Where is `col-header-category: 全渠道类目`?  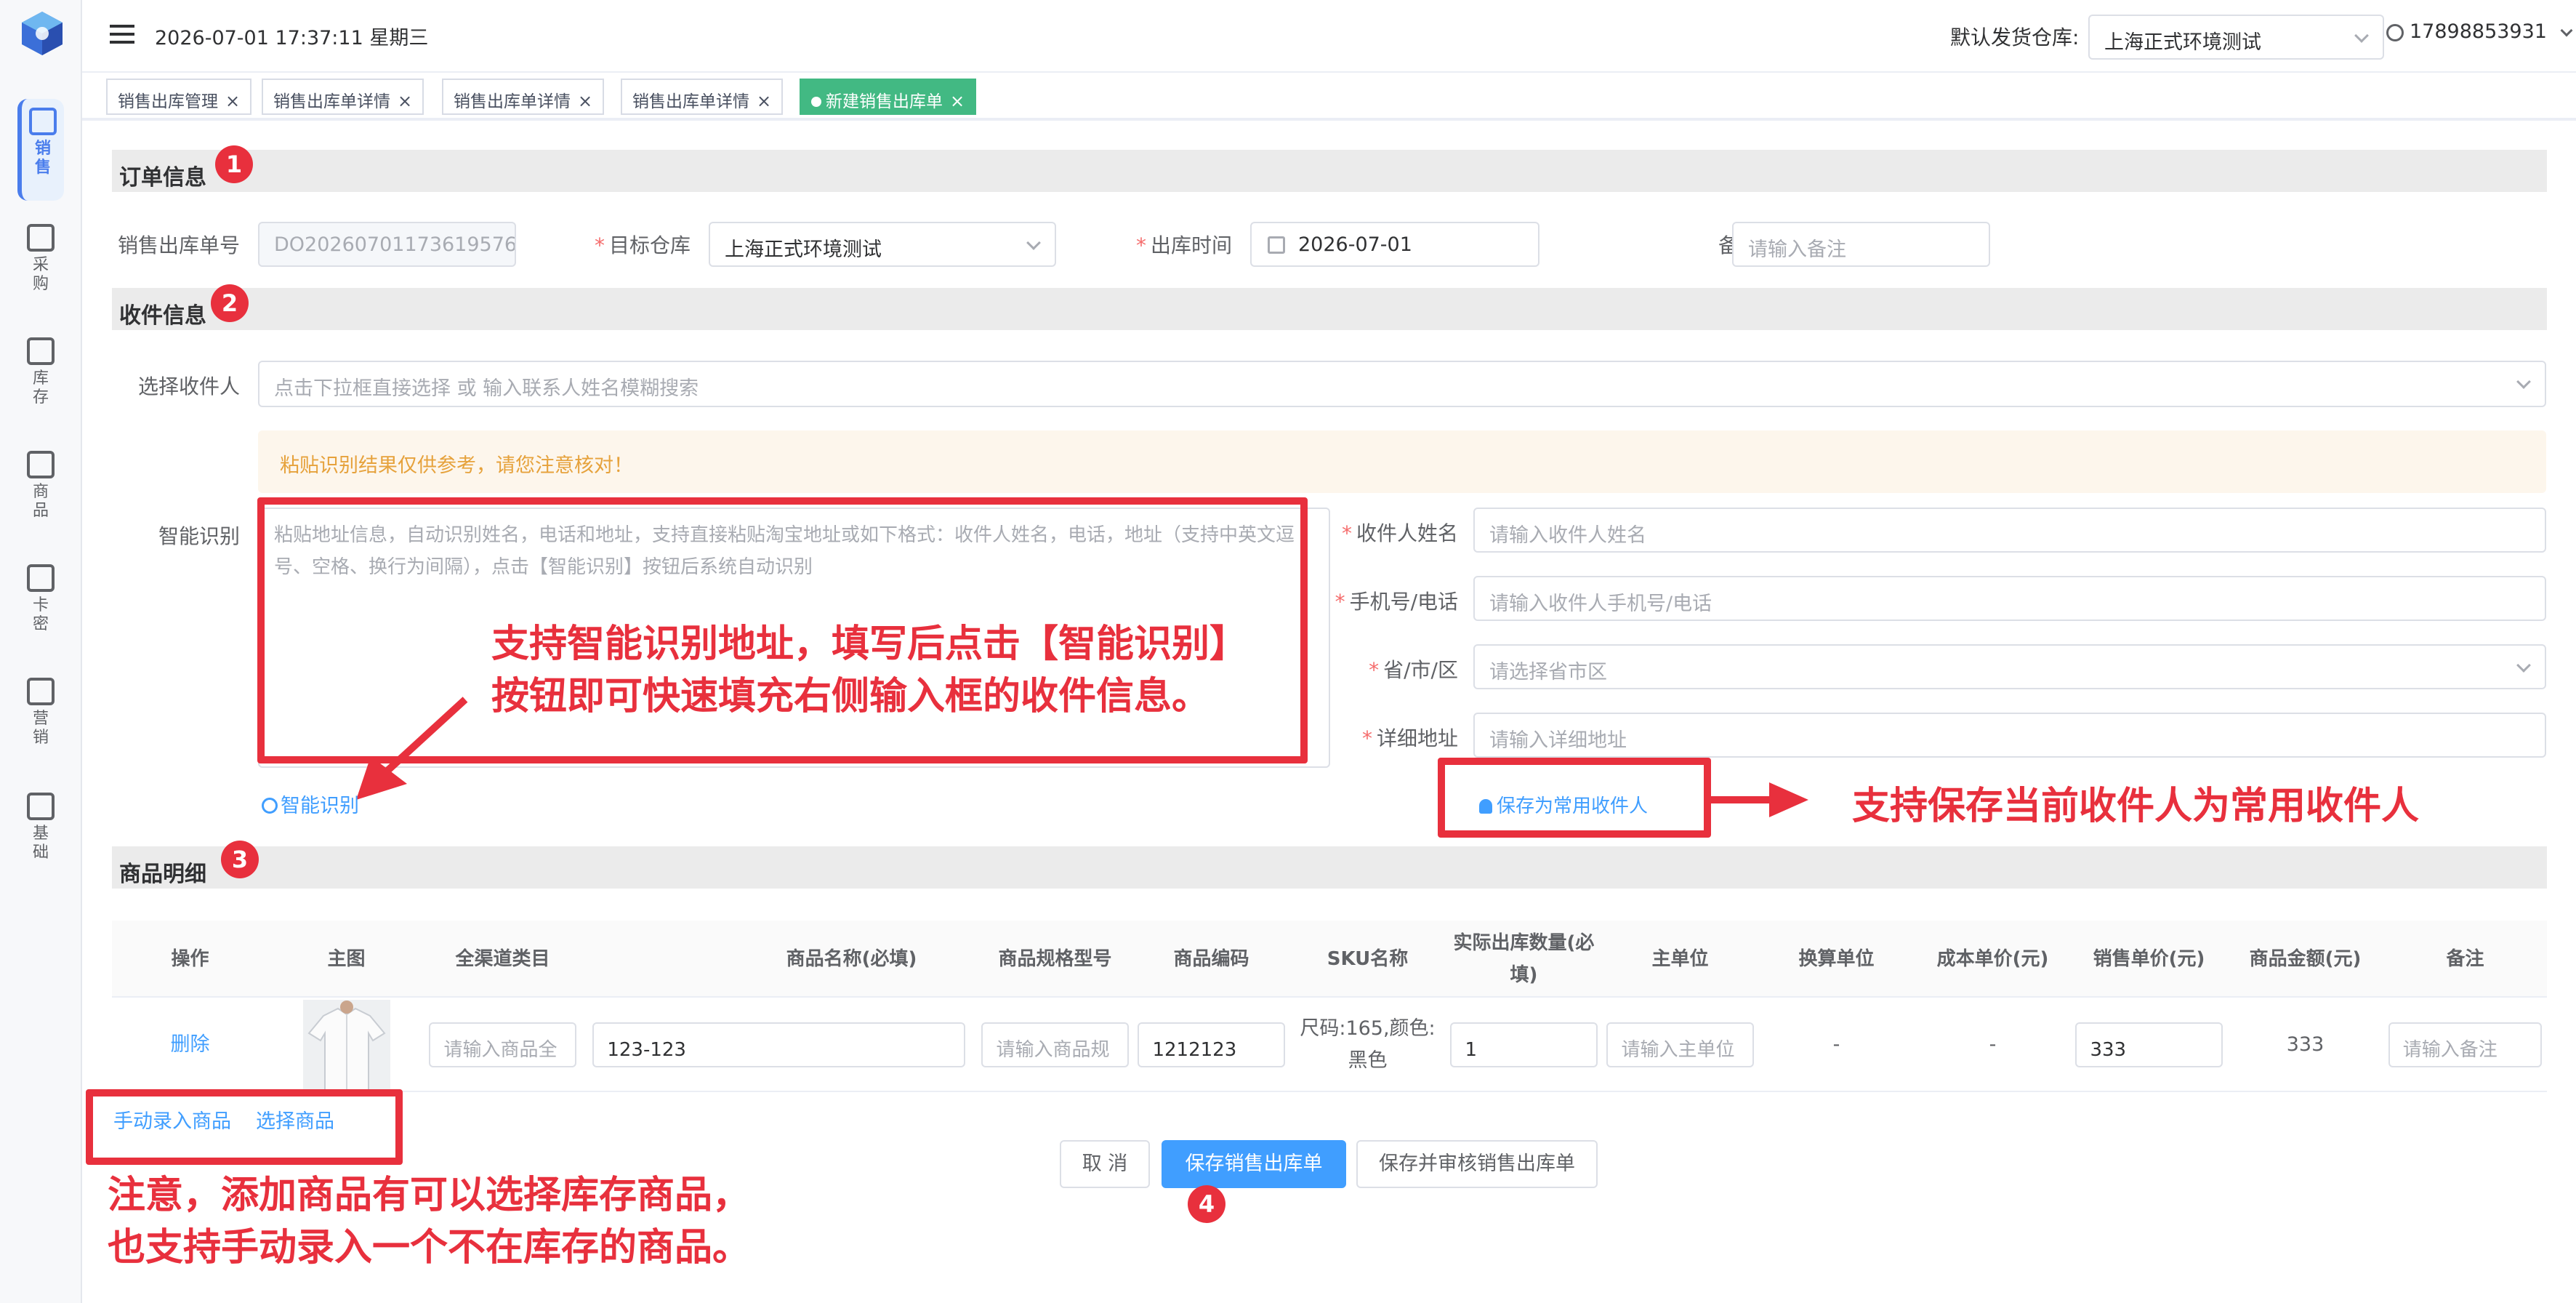
col-header-category: 全渠道类目 is located at coordinates (502, 959).